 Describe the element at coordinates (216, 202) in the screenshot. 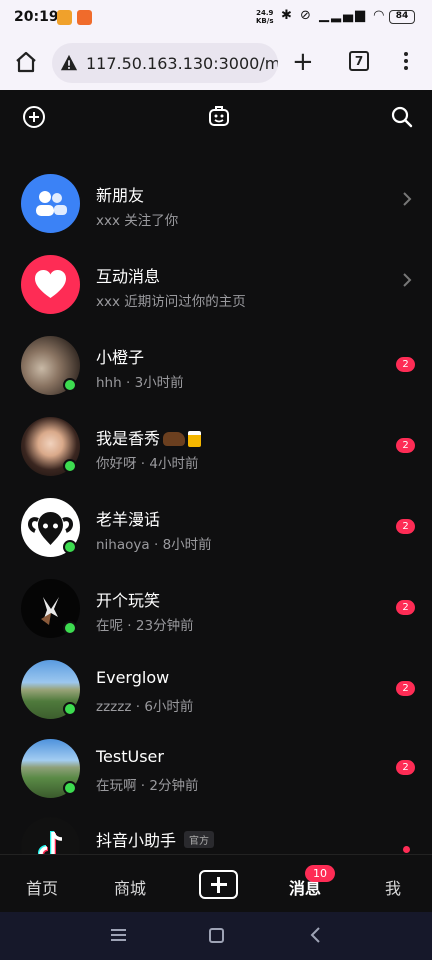

I see `list-item-new-friends: 新朋友 xxx 关注了你` at that location.